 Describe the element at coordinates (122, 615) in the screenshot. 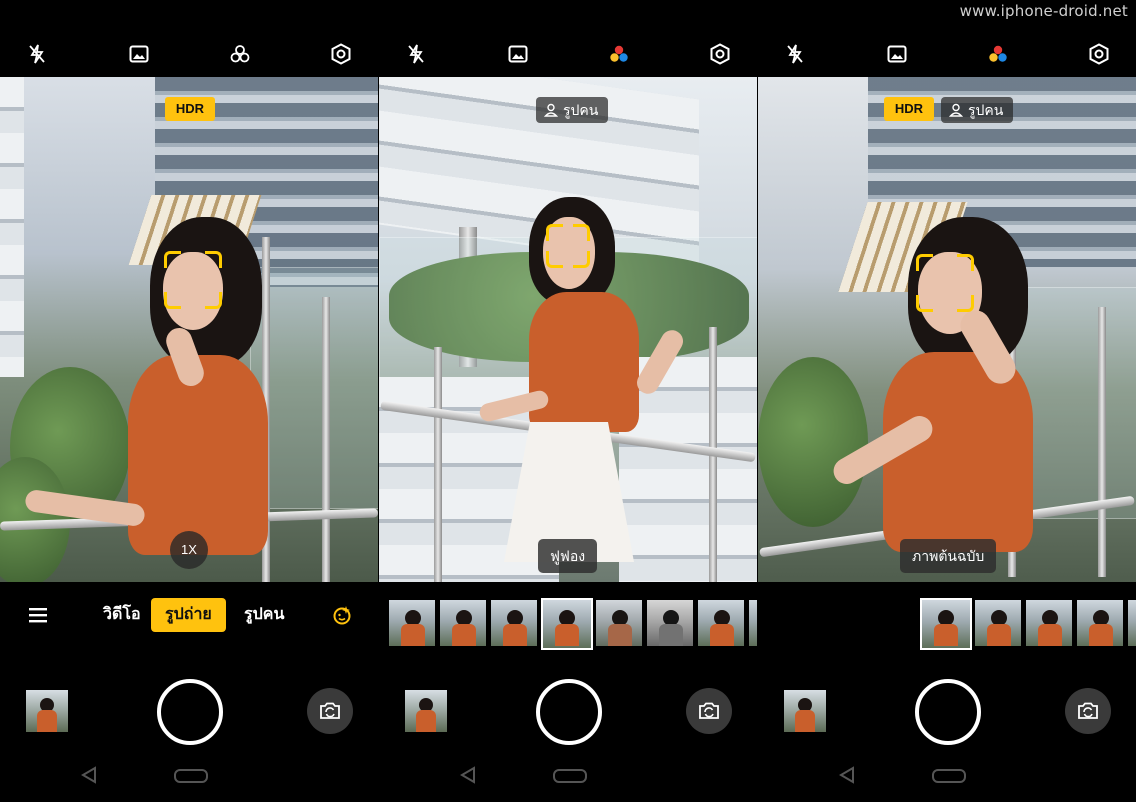

I see `mode-video: วิดีโอ` at that location.